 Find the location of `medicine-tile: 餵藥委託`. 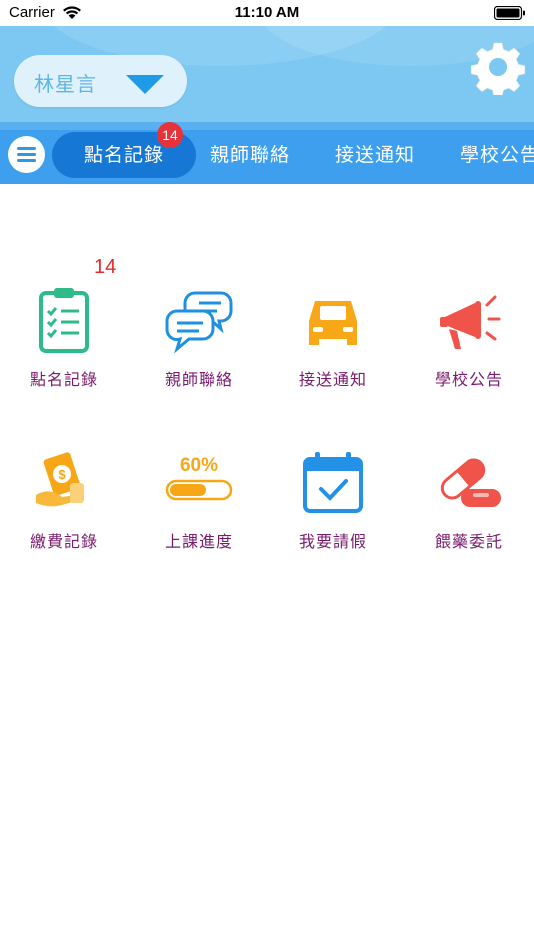

medicine-tile: 餵藥委託 is located at coordinates (468, 524).